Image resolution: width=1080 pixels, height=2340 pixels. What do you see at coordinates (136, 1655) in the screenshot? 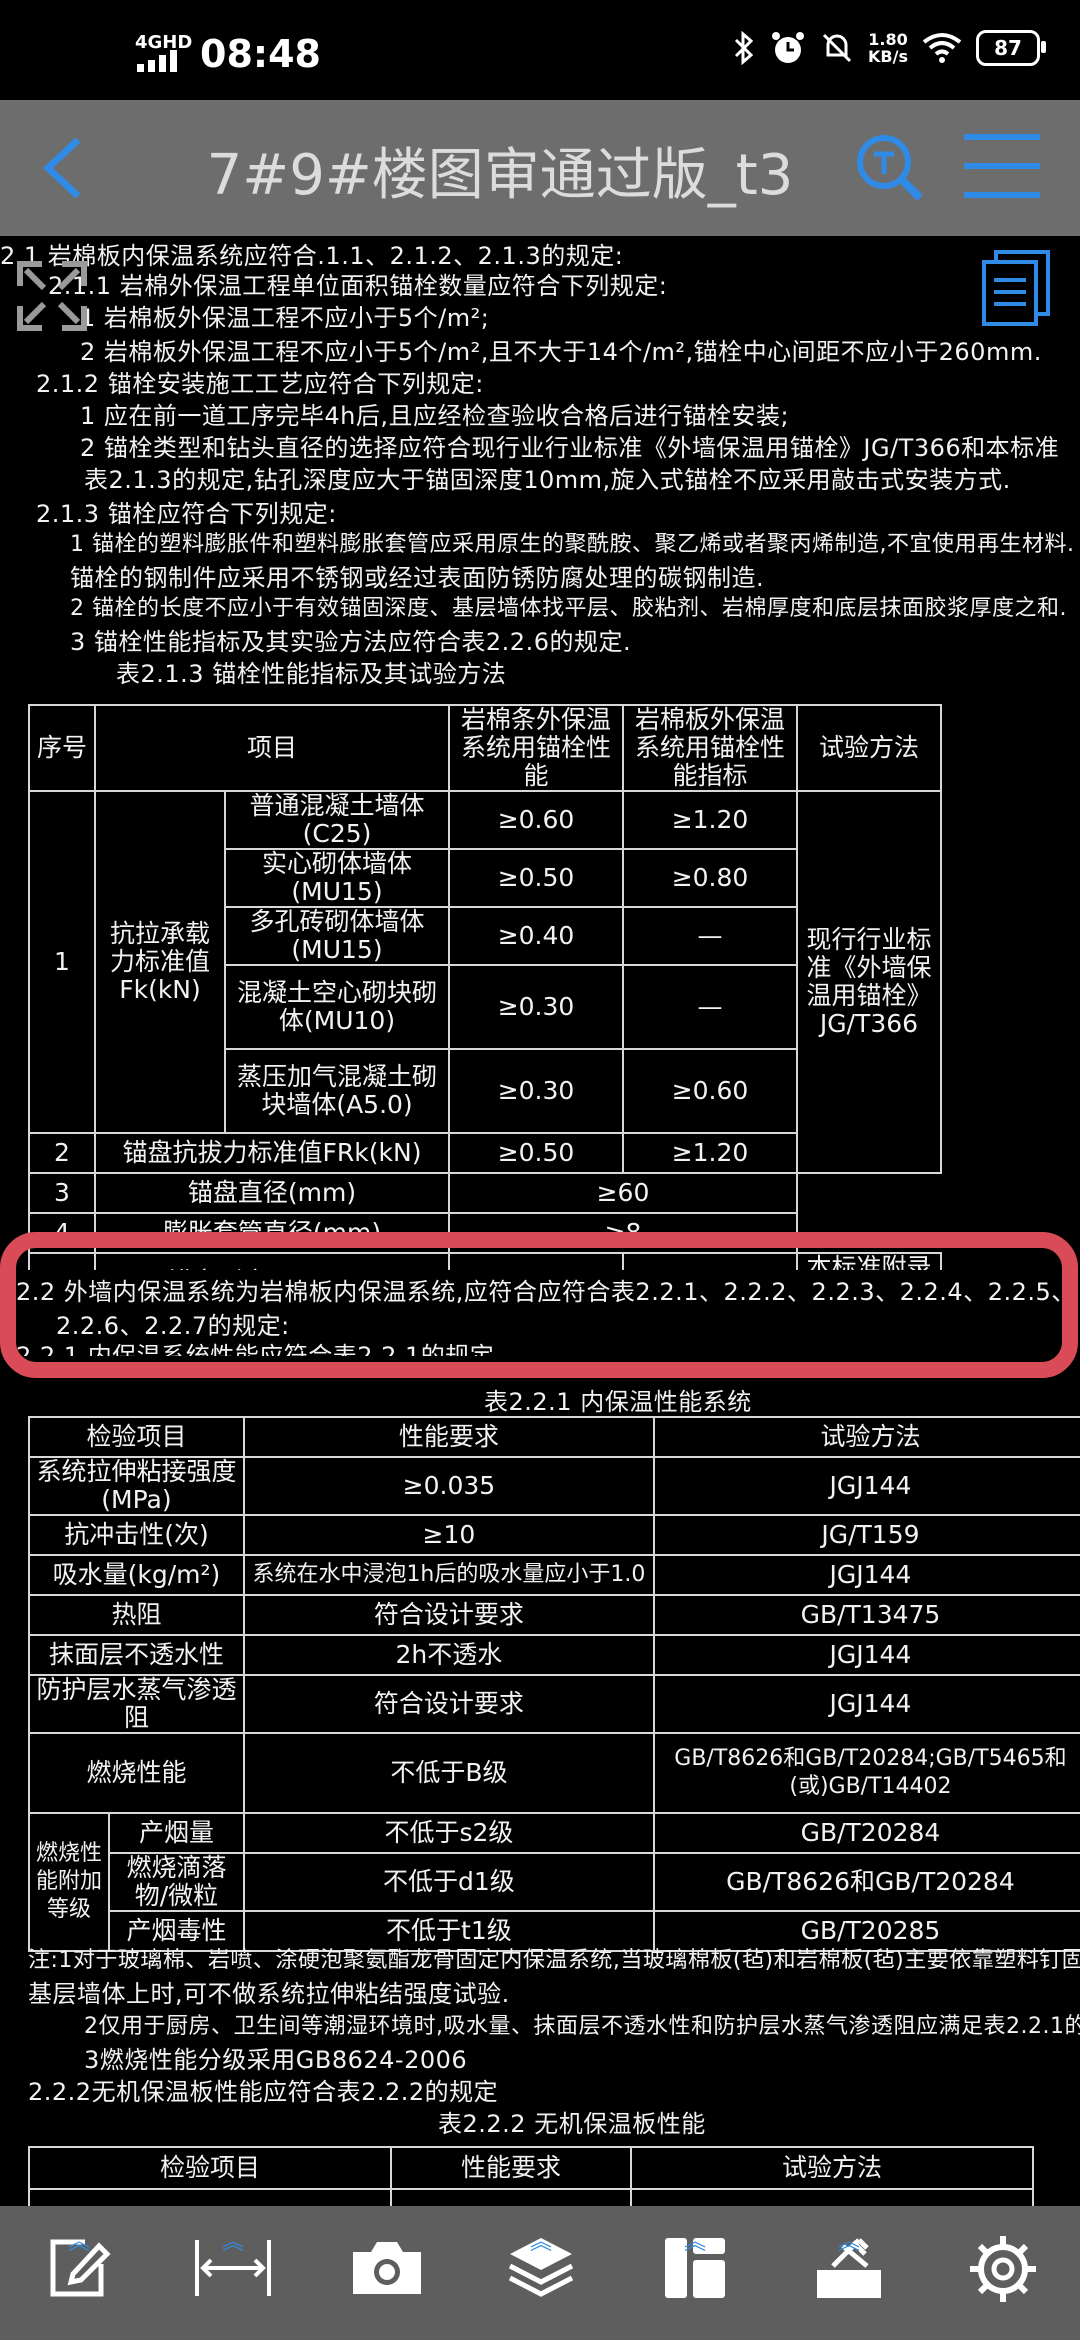
I see `table-cell: 抹面层不透水性` at bounding box center [136, 1655].